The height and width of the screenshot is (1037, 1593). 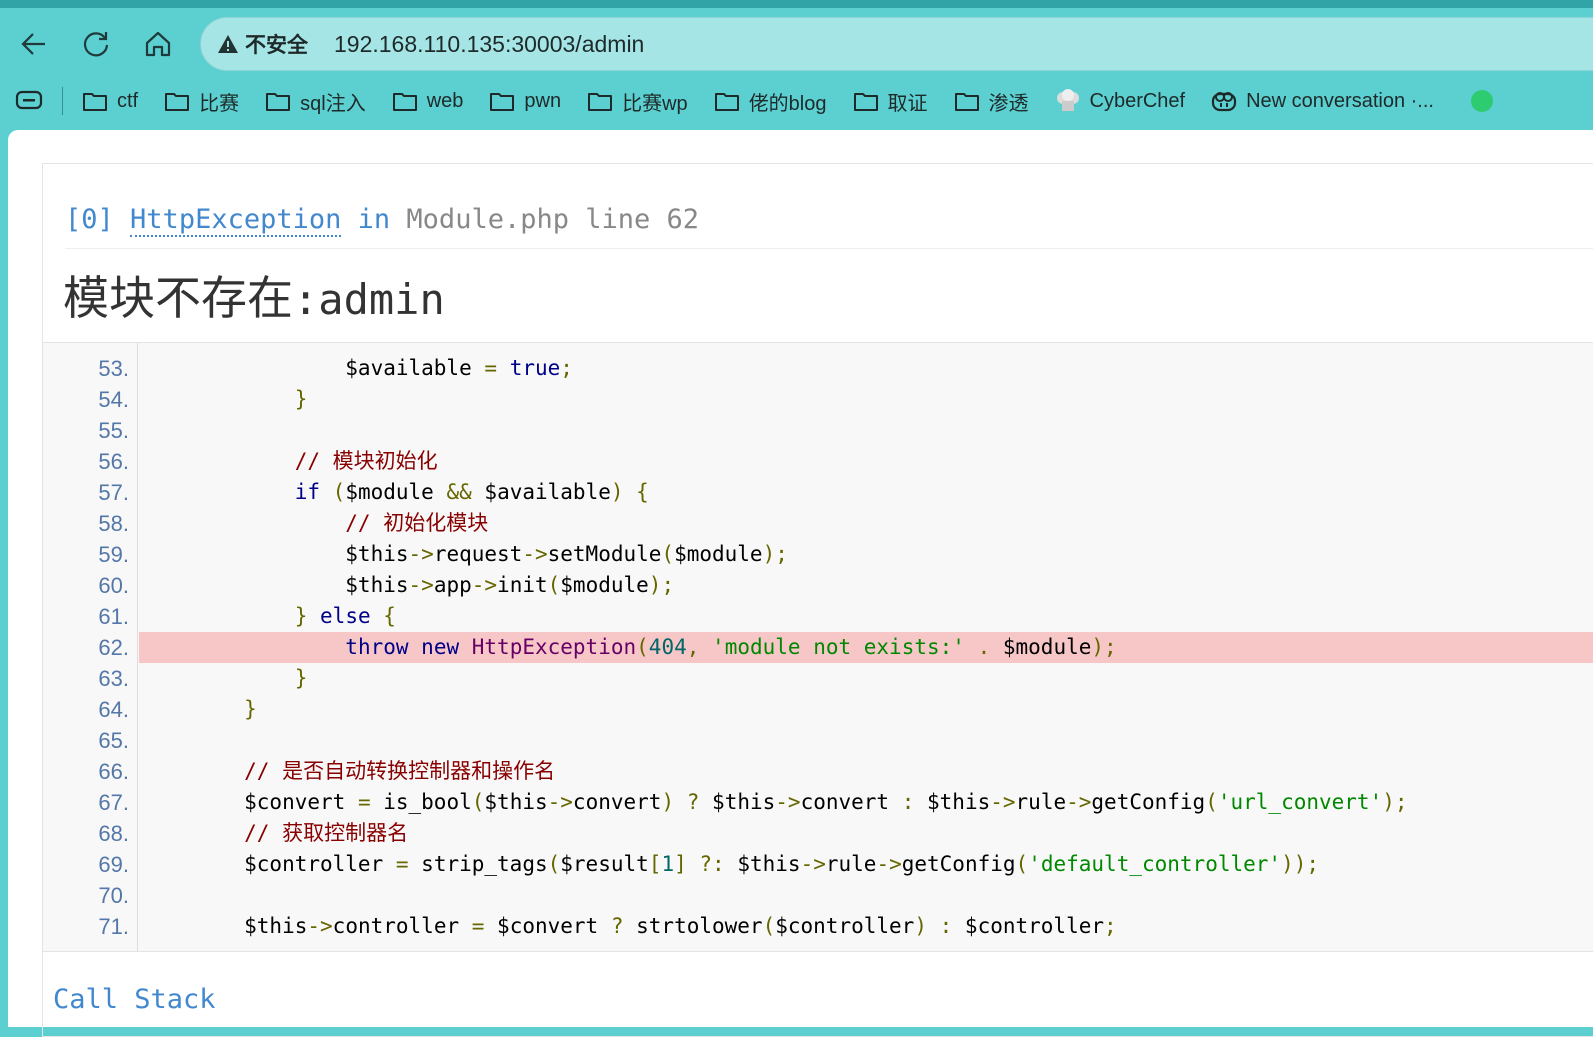 What do you see at coordinates (604, 554) in the screenshot?
I see `code-token: setModule` at bounding box center [604, 554].